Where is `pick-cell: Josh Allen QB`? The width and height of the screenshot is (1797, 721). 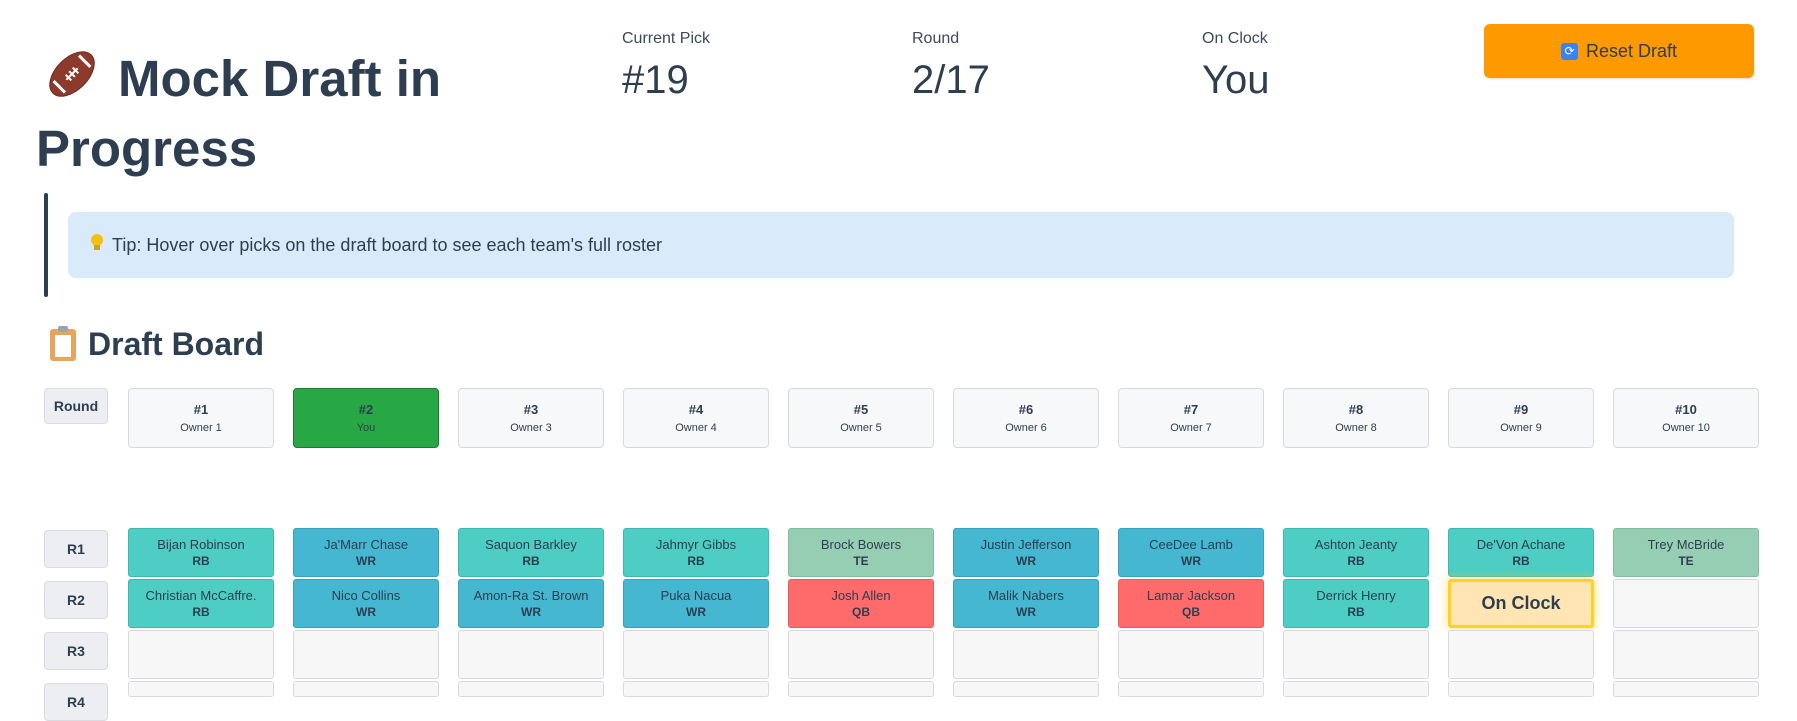
pick-cell: Josh Allen QB is located at coordinates (861, 603).